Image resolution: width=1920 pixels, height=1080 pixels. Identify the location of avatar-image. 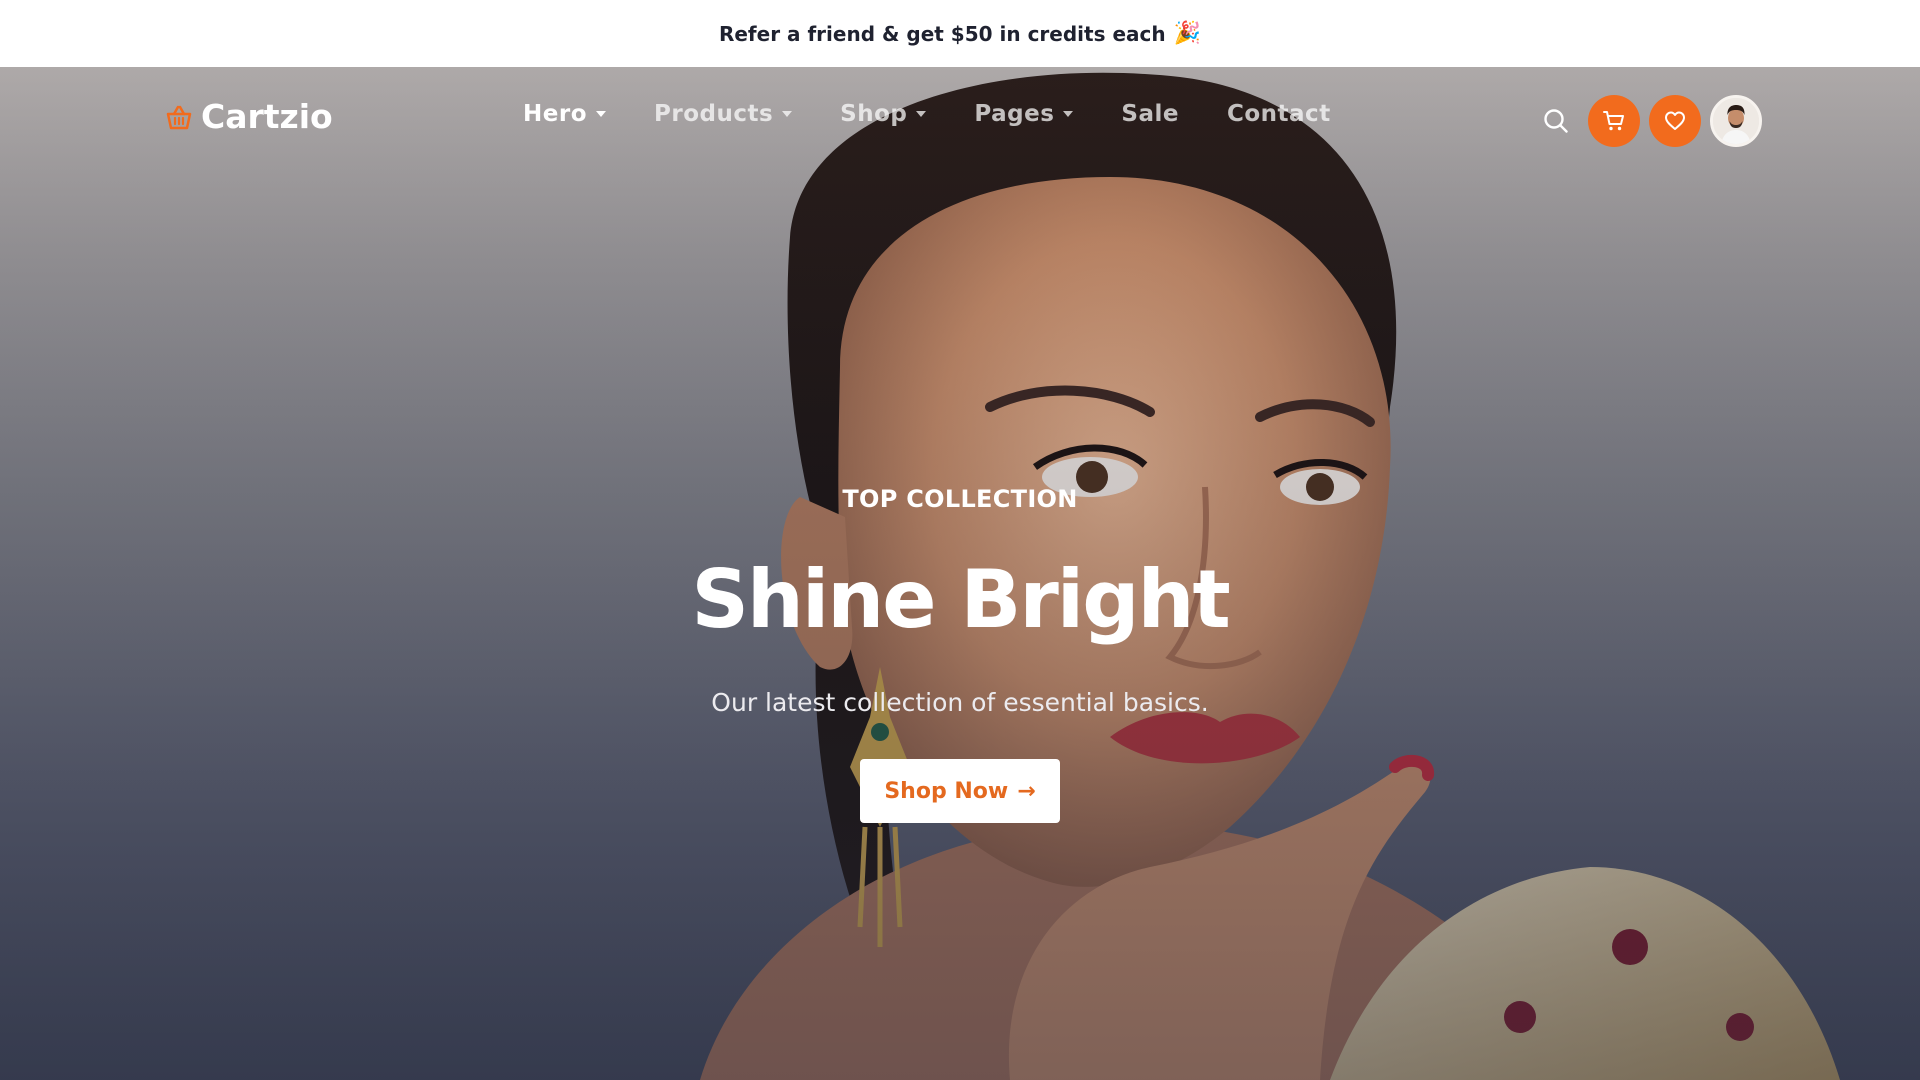
(1736, 121).